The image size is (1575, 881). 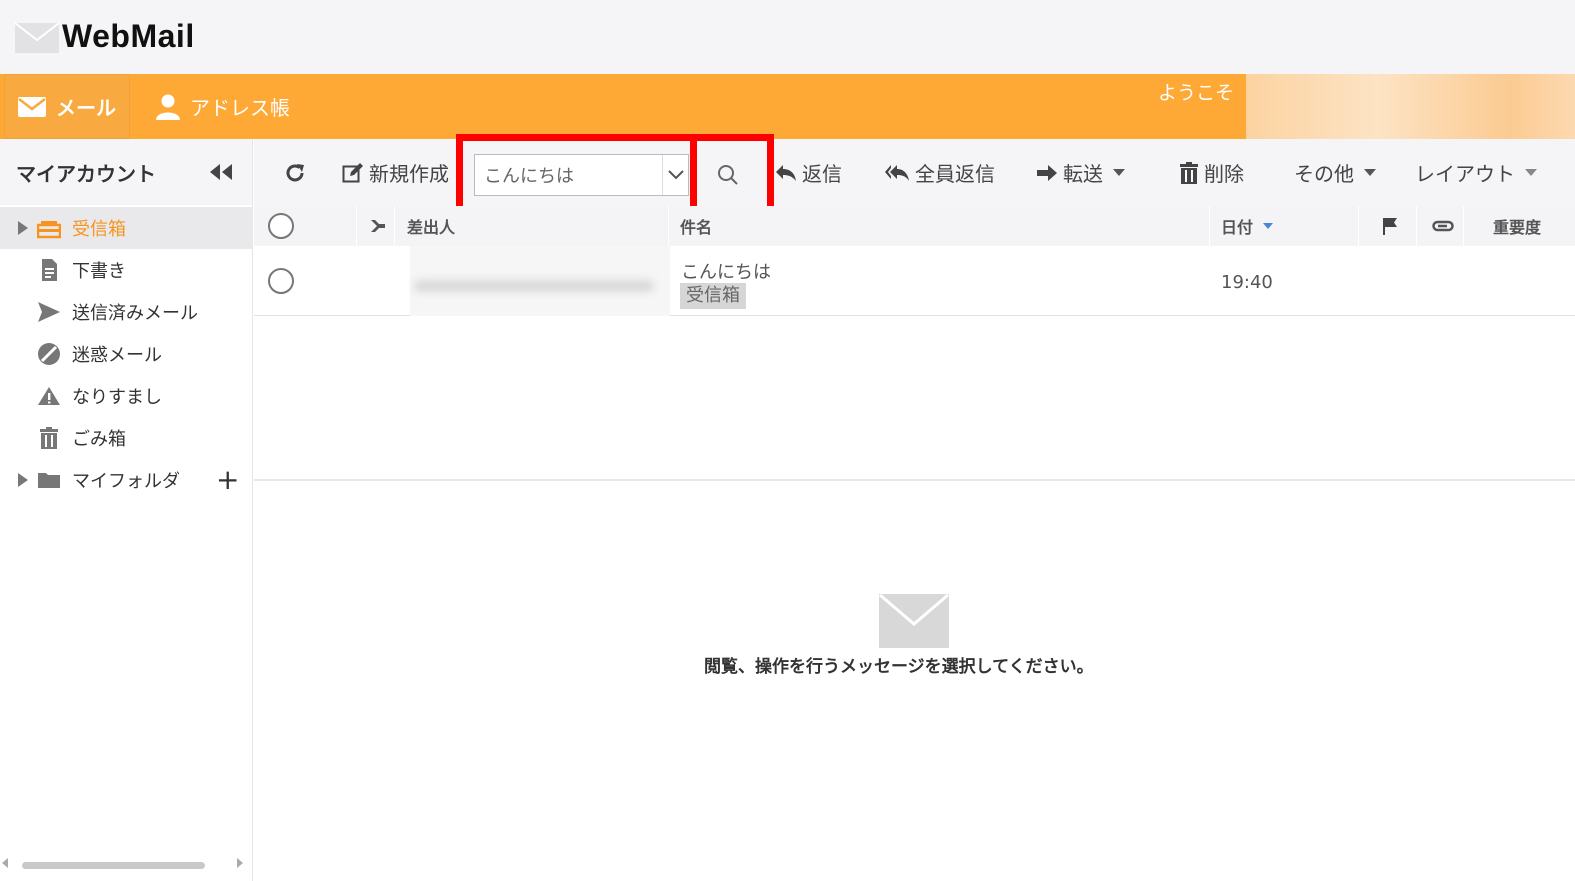 I want to click on sidebar-item-label: 下書き, so click(x=99, y=271).